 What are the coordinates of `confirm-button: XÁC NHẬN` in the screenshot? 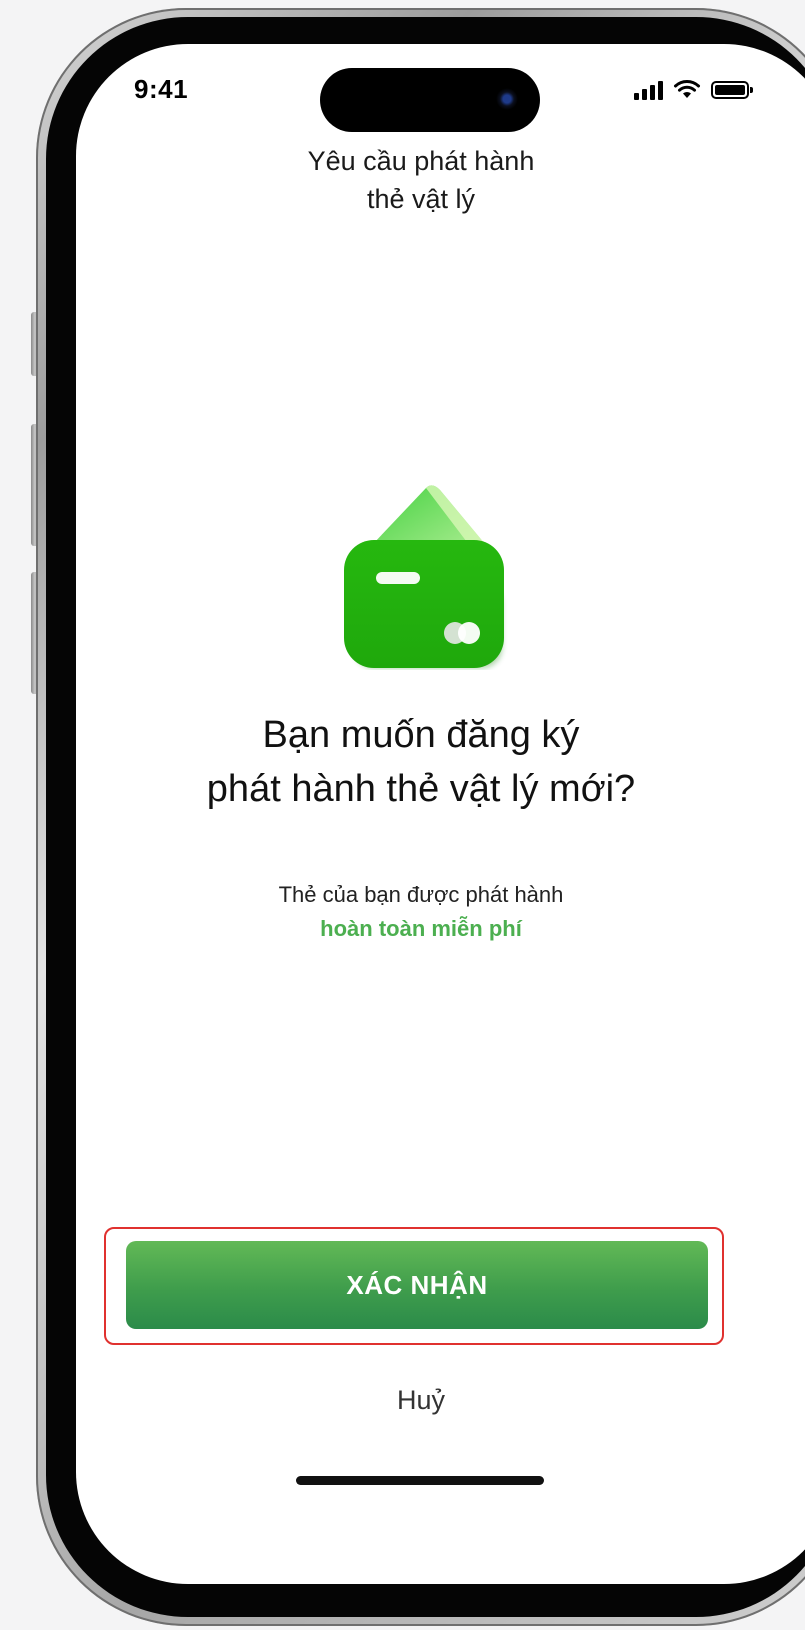 It's located at (417, 1285).